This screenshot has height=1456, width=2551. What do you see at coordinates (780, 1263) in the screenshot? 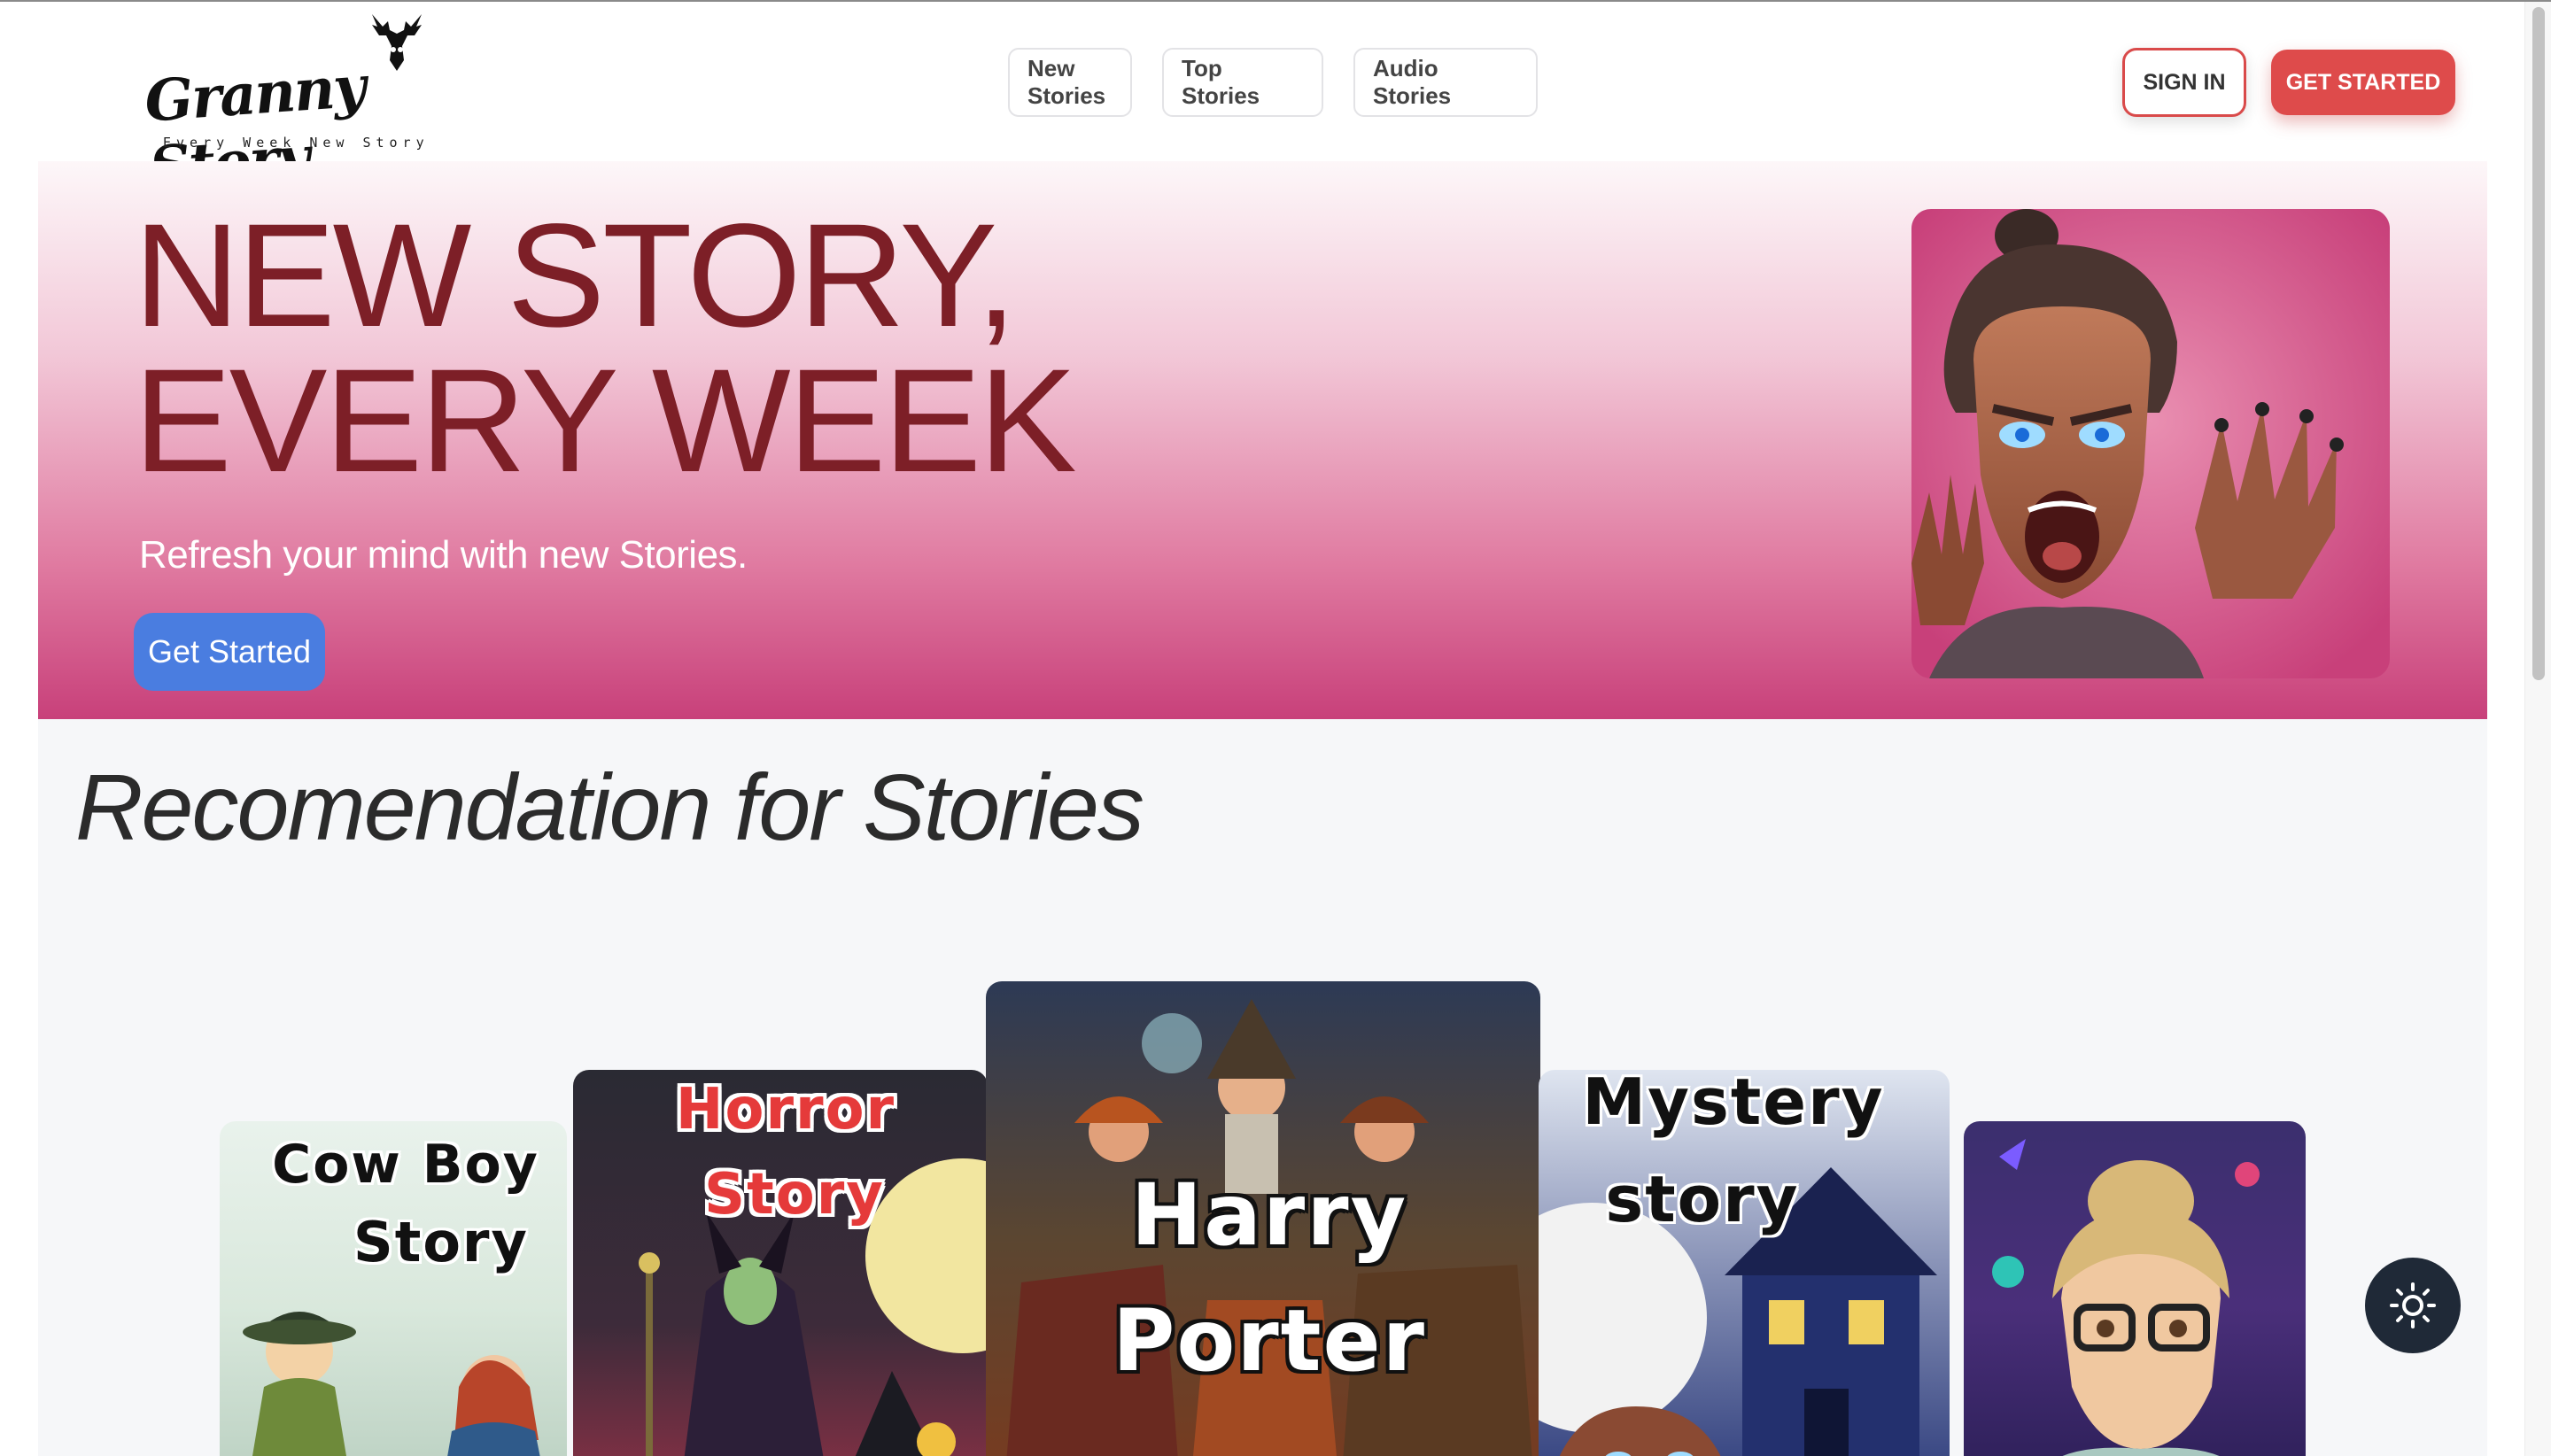
I see `story-card-horror: Horror Story` at bounding box center [780, 1263].